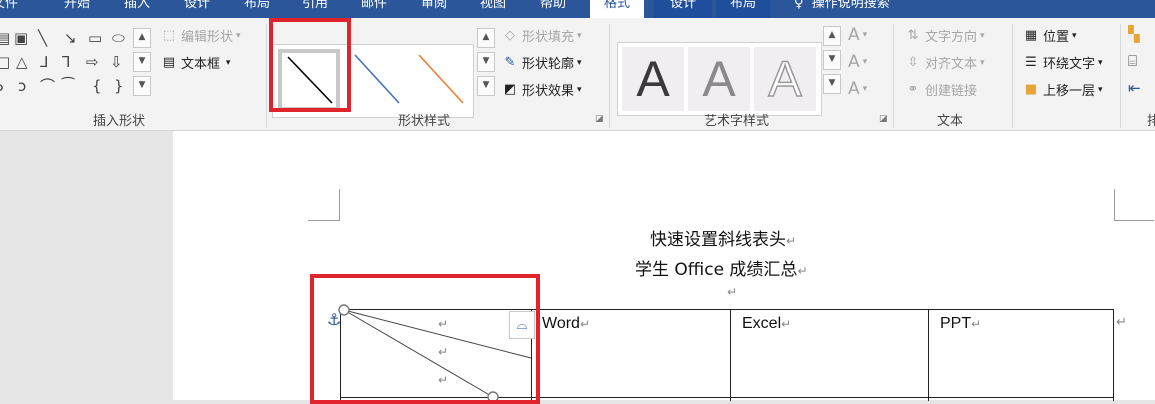 This screenshot has height=404, width=1155. I want to click on shape-effects-button: ◩ 形状效果 ▾, so click(541, 90).